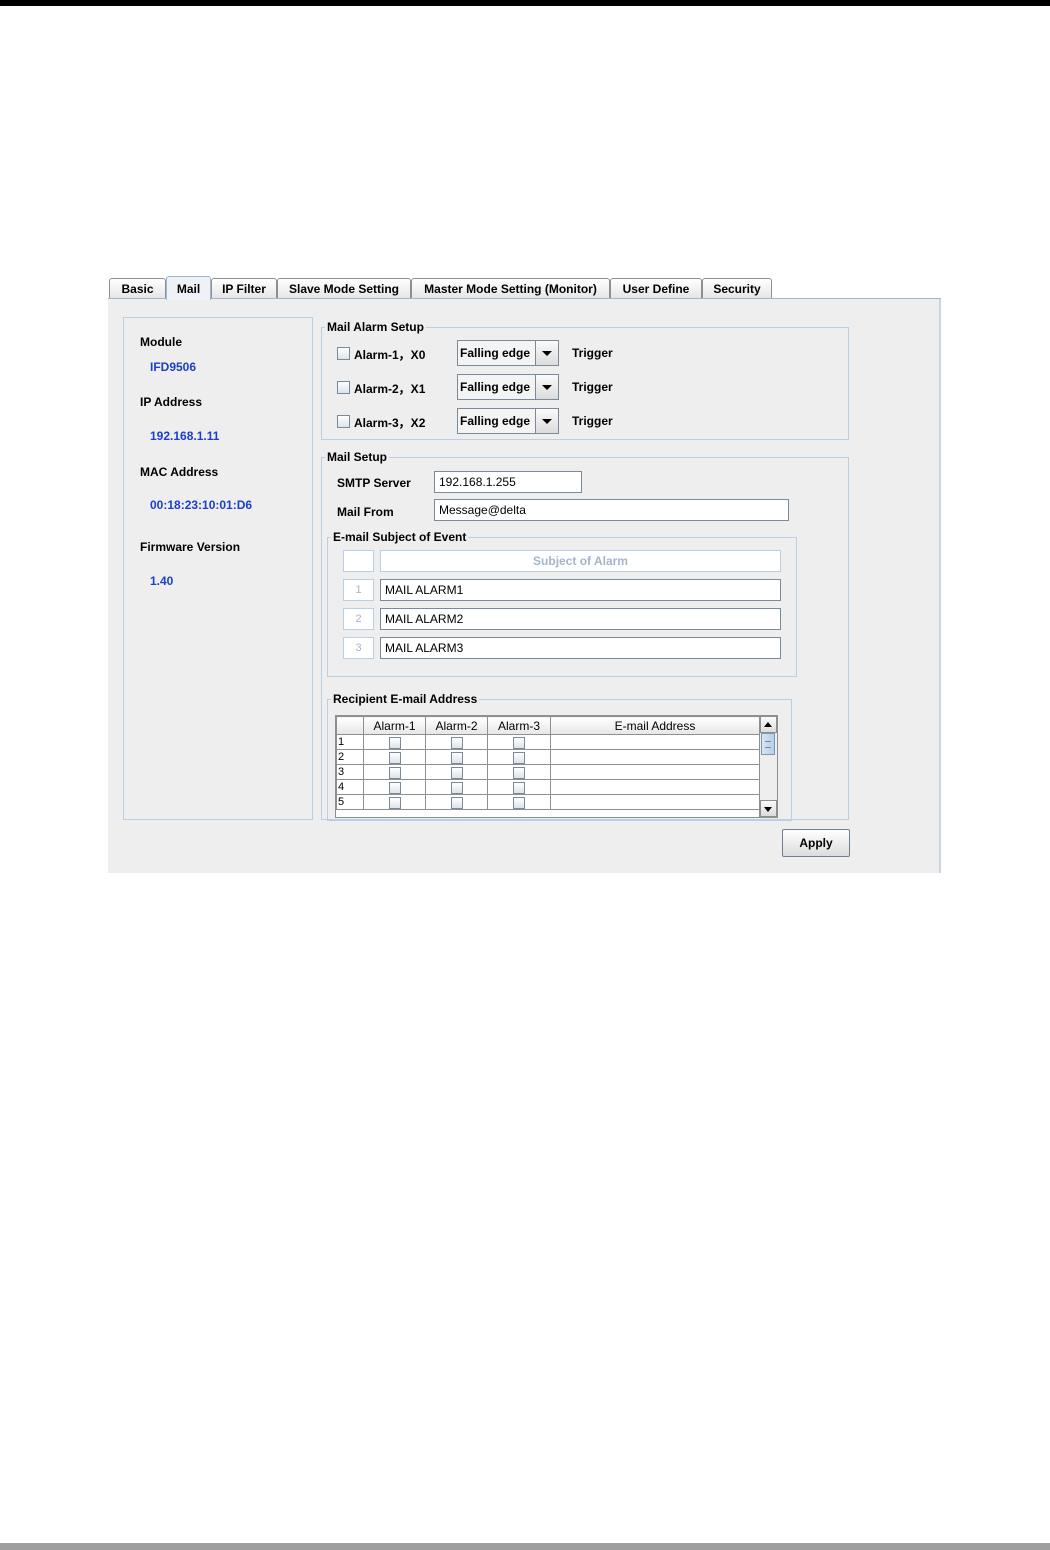  Describe the element at coordinates (358, 561) in the screenshot. I see `subject-header-corner` at that location.